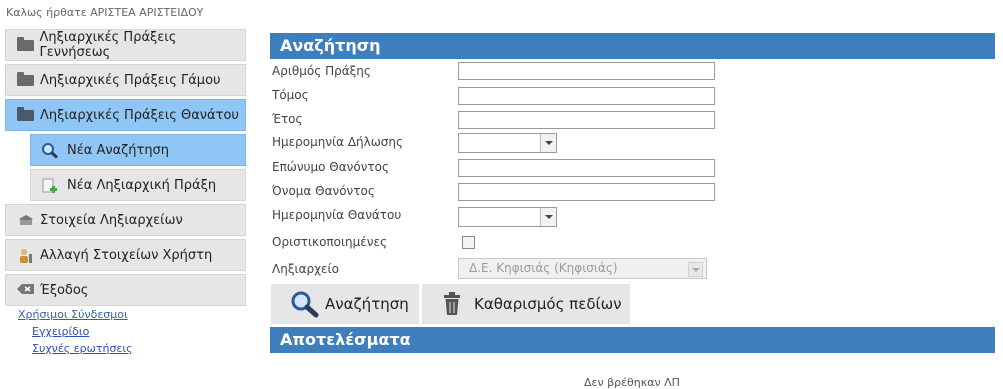 The height and width of the screenshot is (389, 1003). Describe the element at coordinates (287, 119) in the screenshot. I see `year-label: Έτος` at that location.